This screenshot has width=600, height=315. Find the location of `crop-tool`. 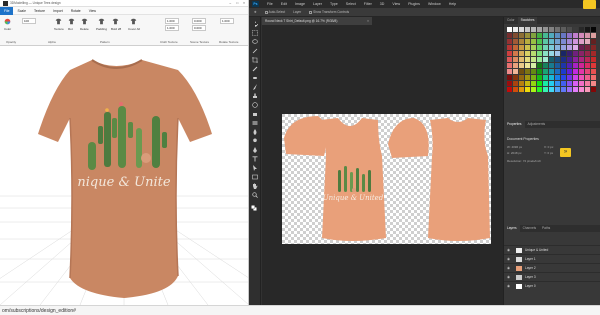

crop-tool is located at coordinates (255, 60).